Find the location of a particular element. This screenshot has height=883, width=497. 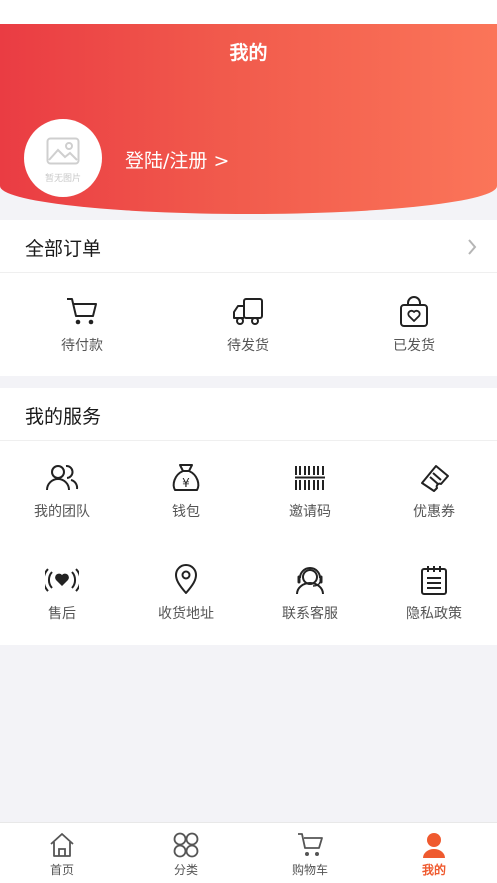

order-item-label: 待发货 is located at coordinates (248, 346).